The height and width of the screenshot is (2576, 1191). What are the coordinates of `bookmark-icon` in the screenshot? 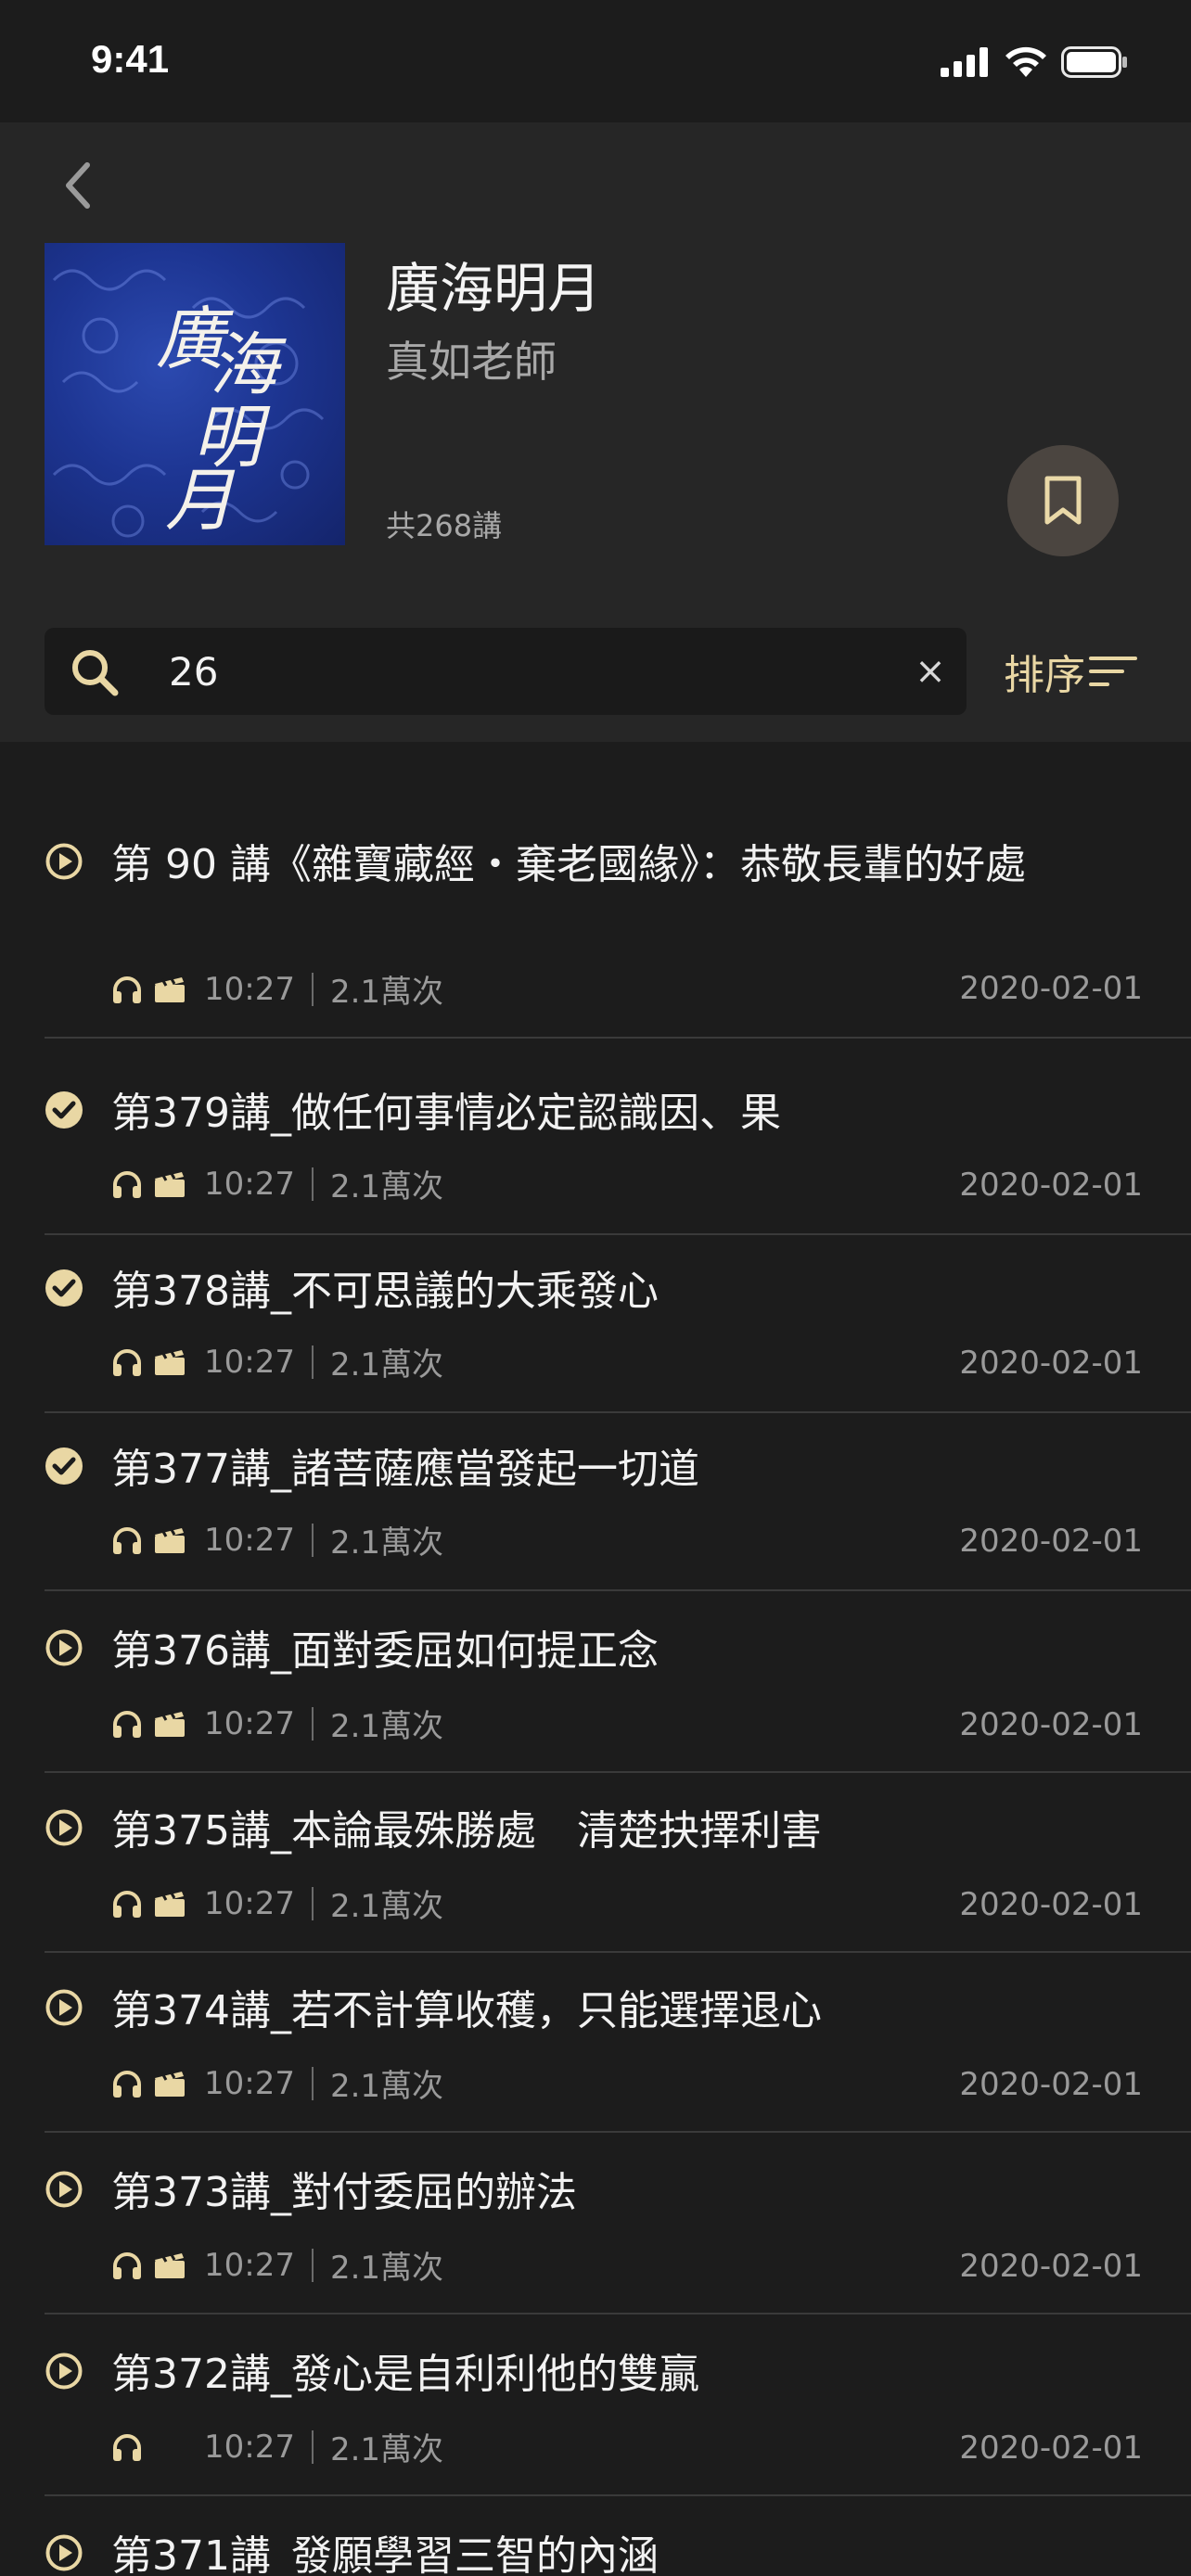 It's located at (1063, 501).